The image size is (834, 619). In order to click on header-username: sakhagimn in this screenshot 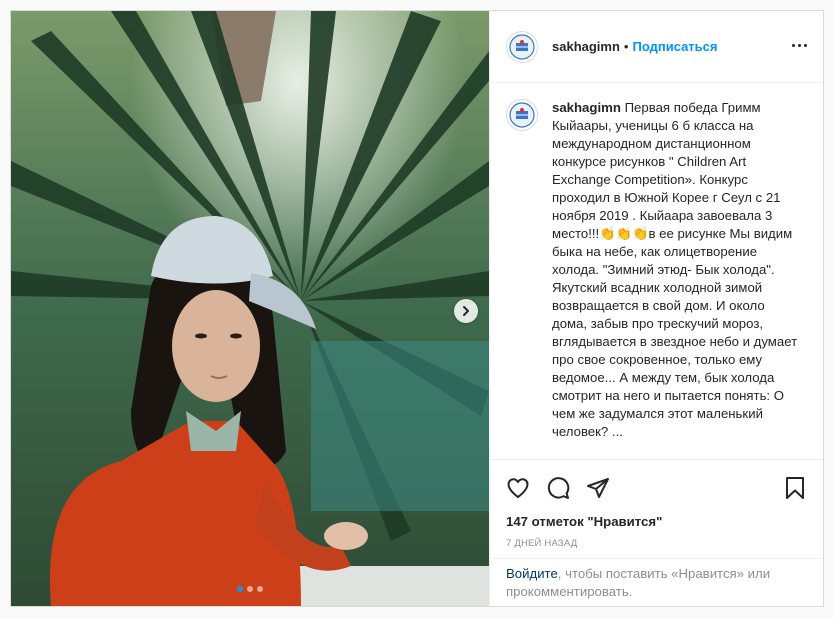, I will do `click(586, 46)`.